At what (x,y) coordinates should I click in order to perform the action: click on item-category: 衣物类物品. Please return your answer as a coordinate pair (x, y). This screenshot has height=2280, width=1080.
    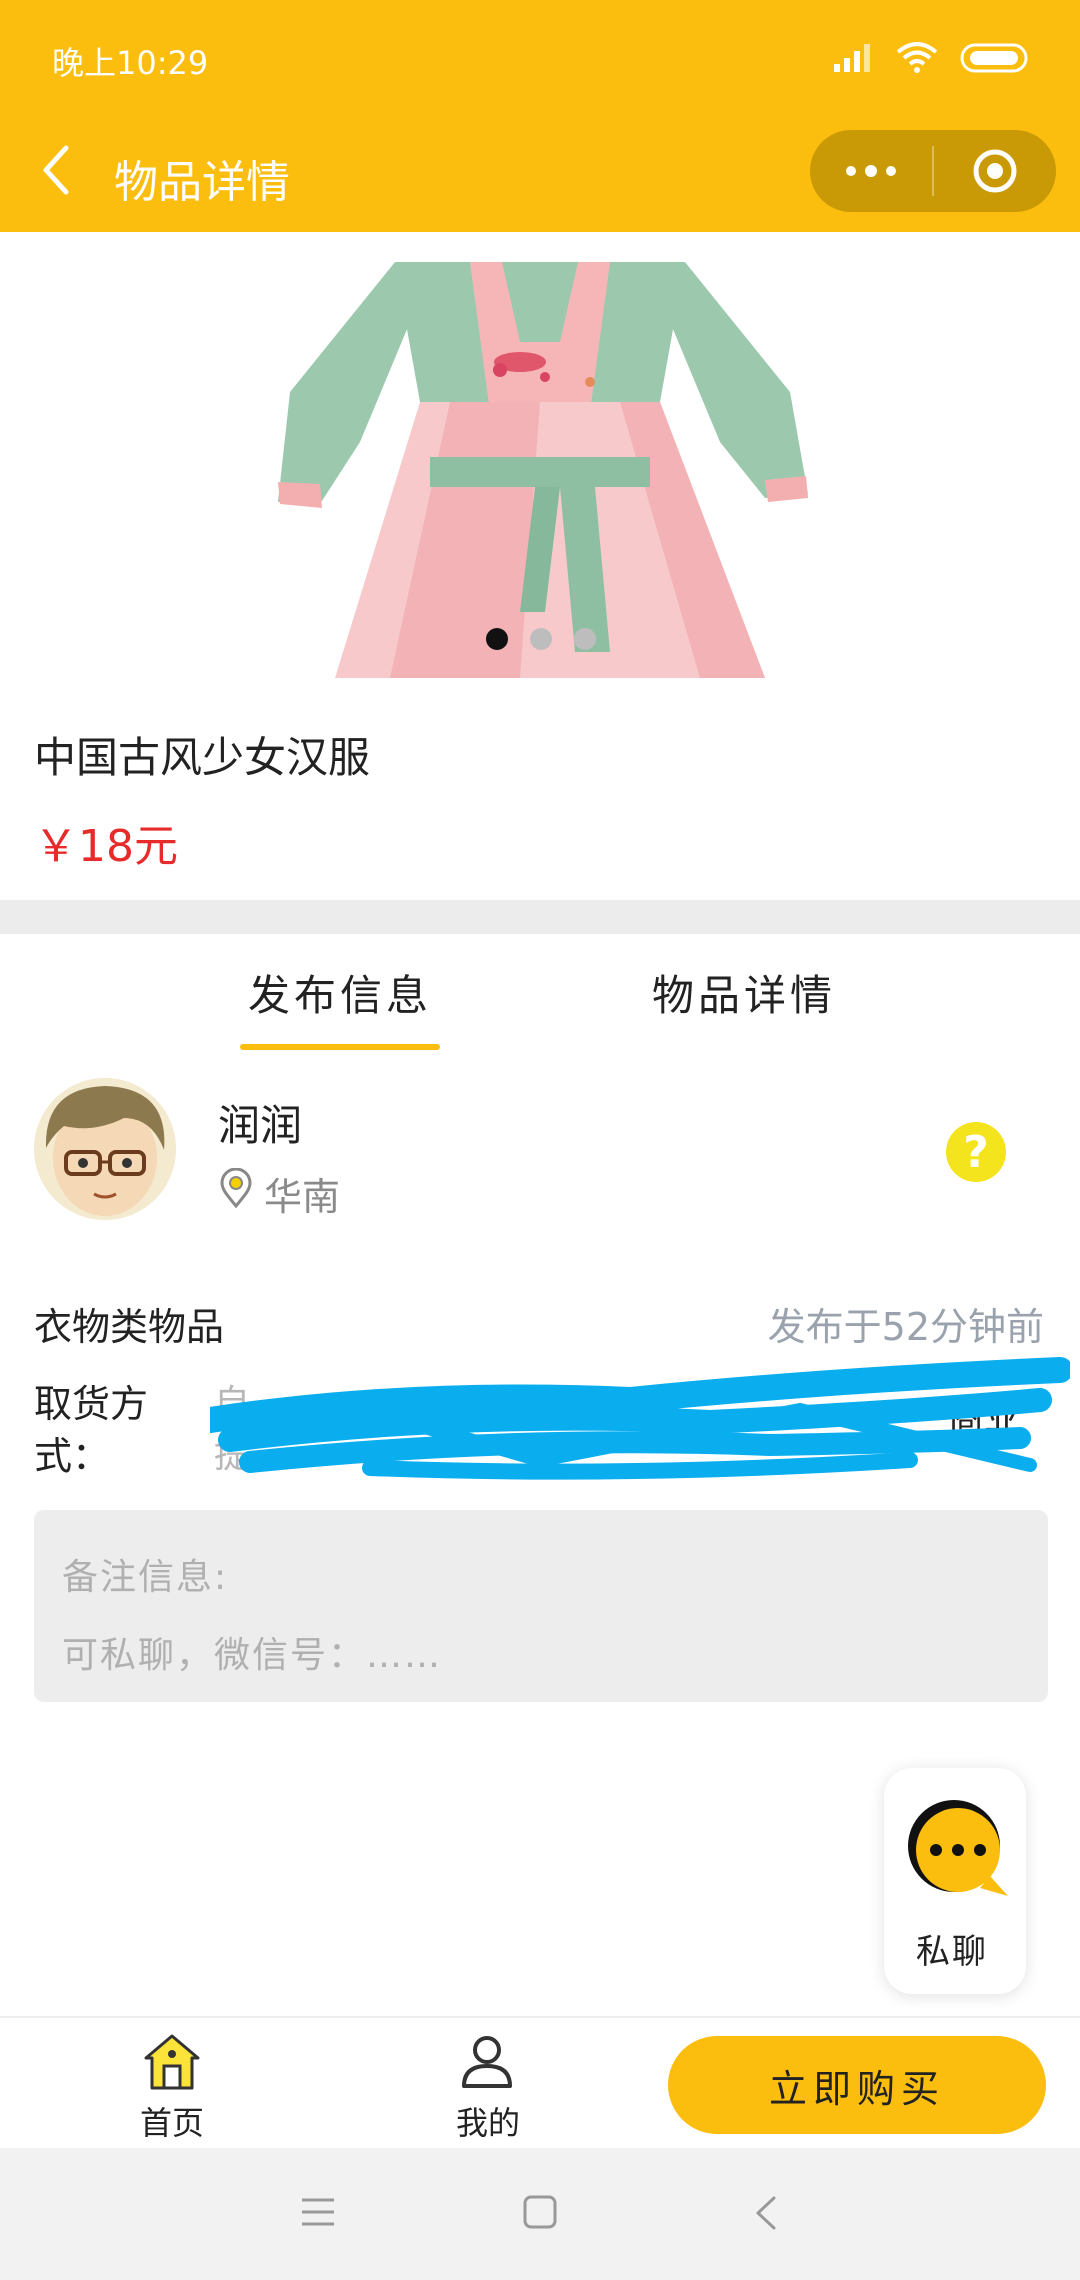
    Looking at the image, I should click on (129, 1327).